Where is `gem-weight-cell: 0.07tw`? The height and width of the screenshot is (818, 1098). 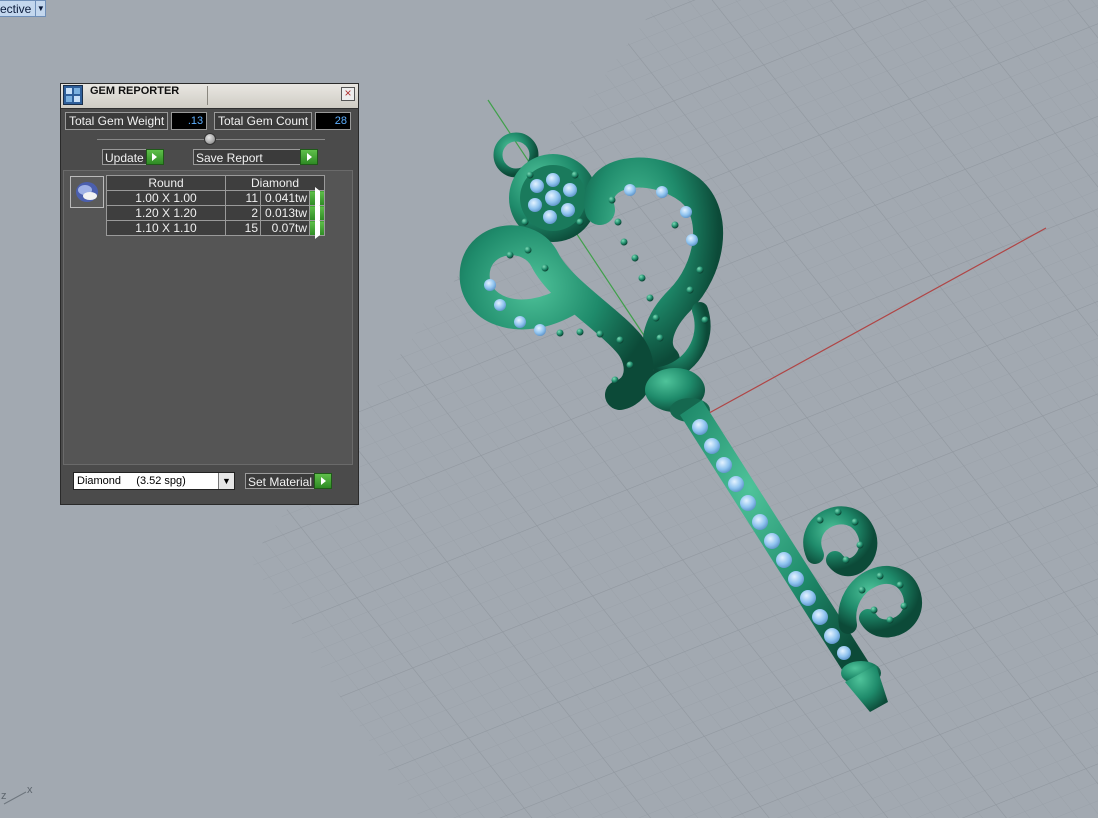 gem-weight-cell: 0.07tw is located at coordinates (285, 228).